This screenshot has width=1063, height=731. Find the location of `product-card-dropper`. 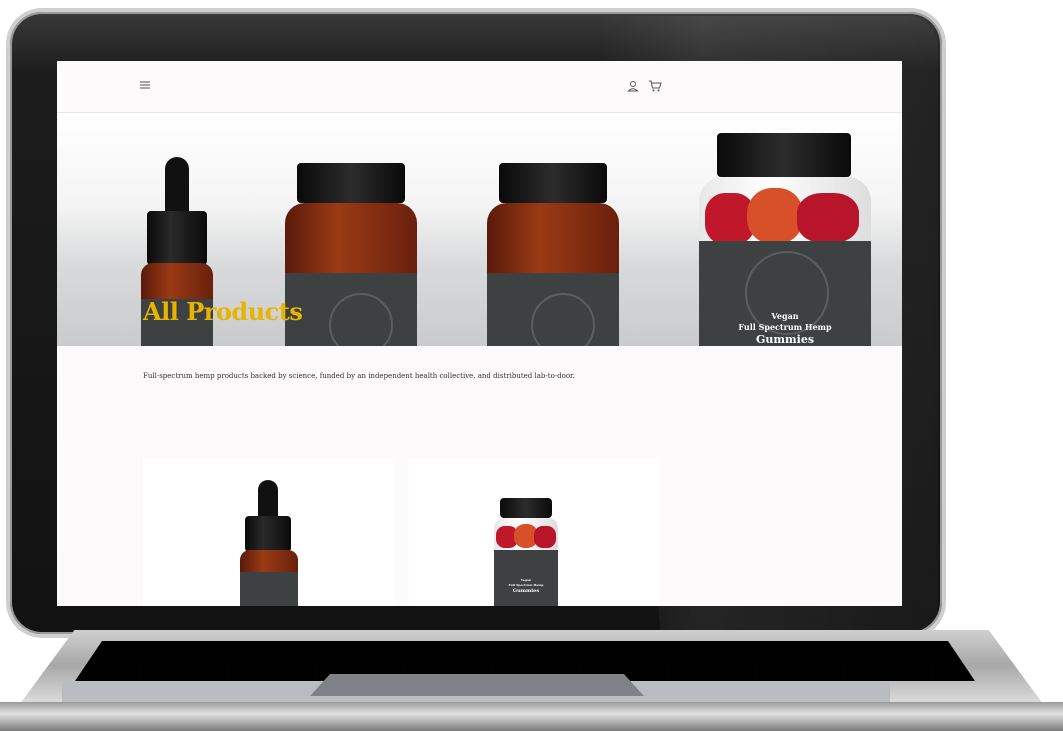

product-card-dropper is located at coordinates (268, 532).